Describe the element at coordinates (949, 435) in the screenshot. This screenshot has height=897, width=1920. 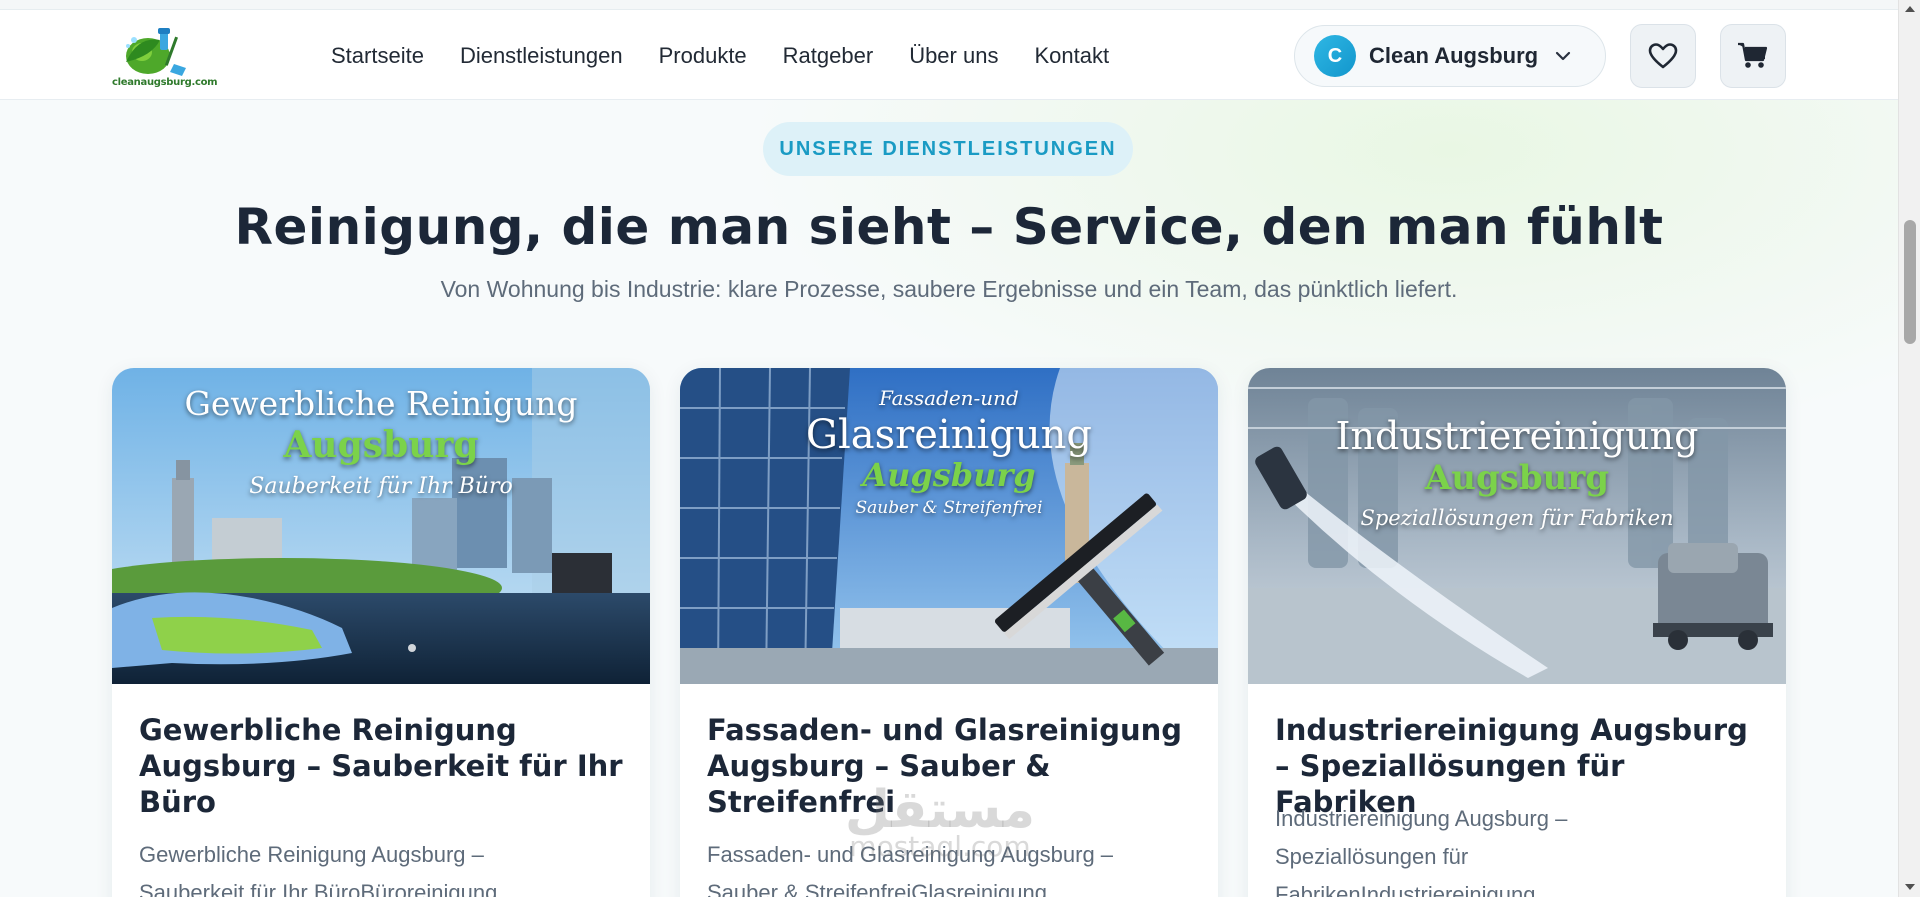
I see `card-image-line2: Glasreinigung` at that location.